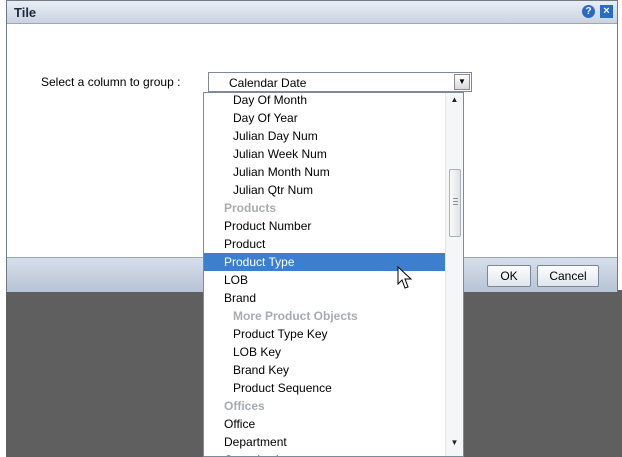 The width and height of the screenshot is (622, 457). I want to click on dropdown-group-header: Offices, so click(244, 406).